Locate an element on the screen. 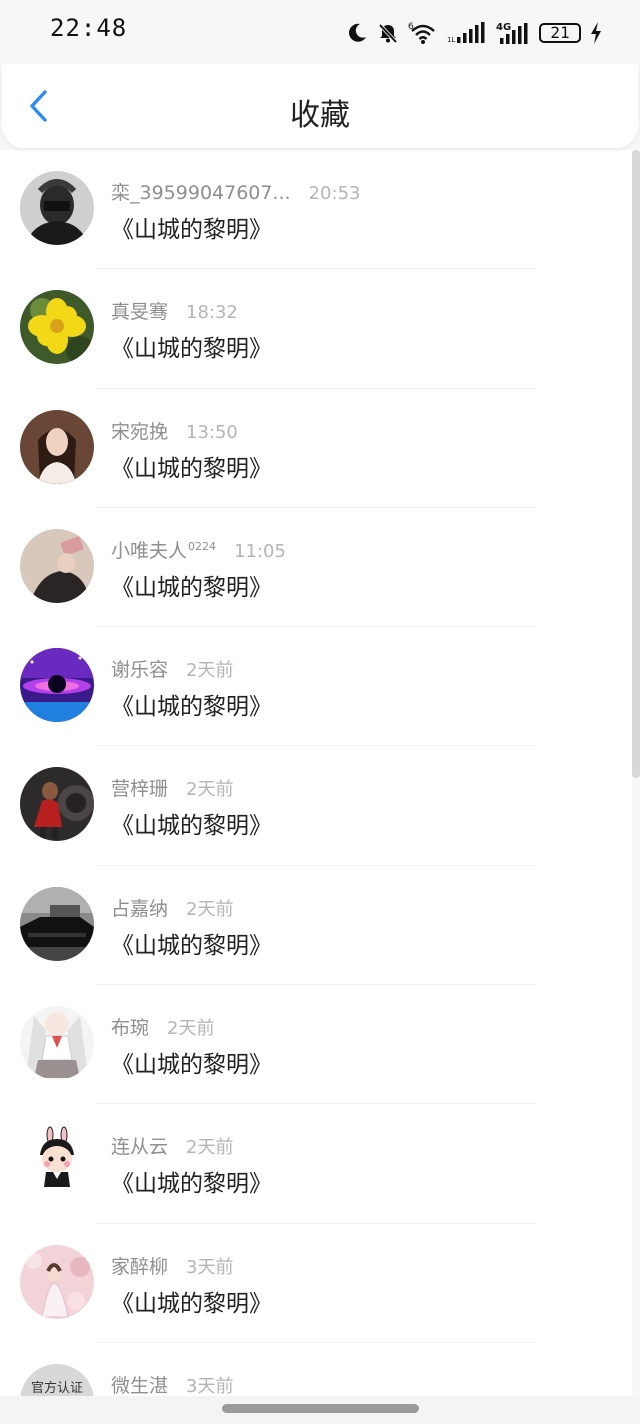 The height and width of the screenshot is (1424, 640). moon-icon is located at coordinates (357, 33).